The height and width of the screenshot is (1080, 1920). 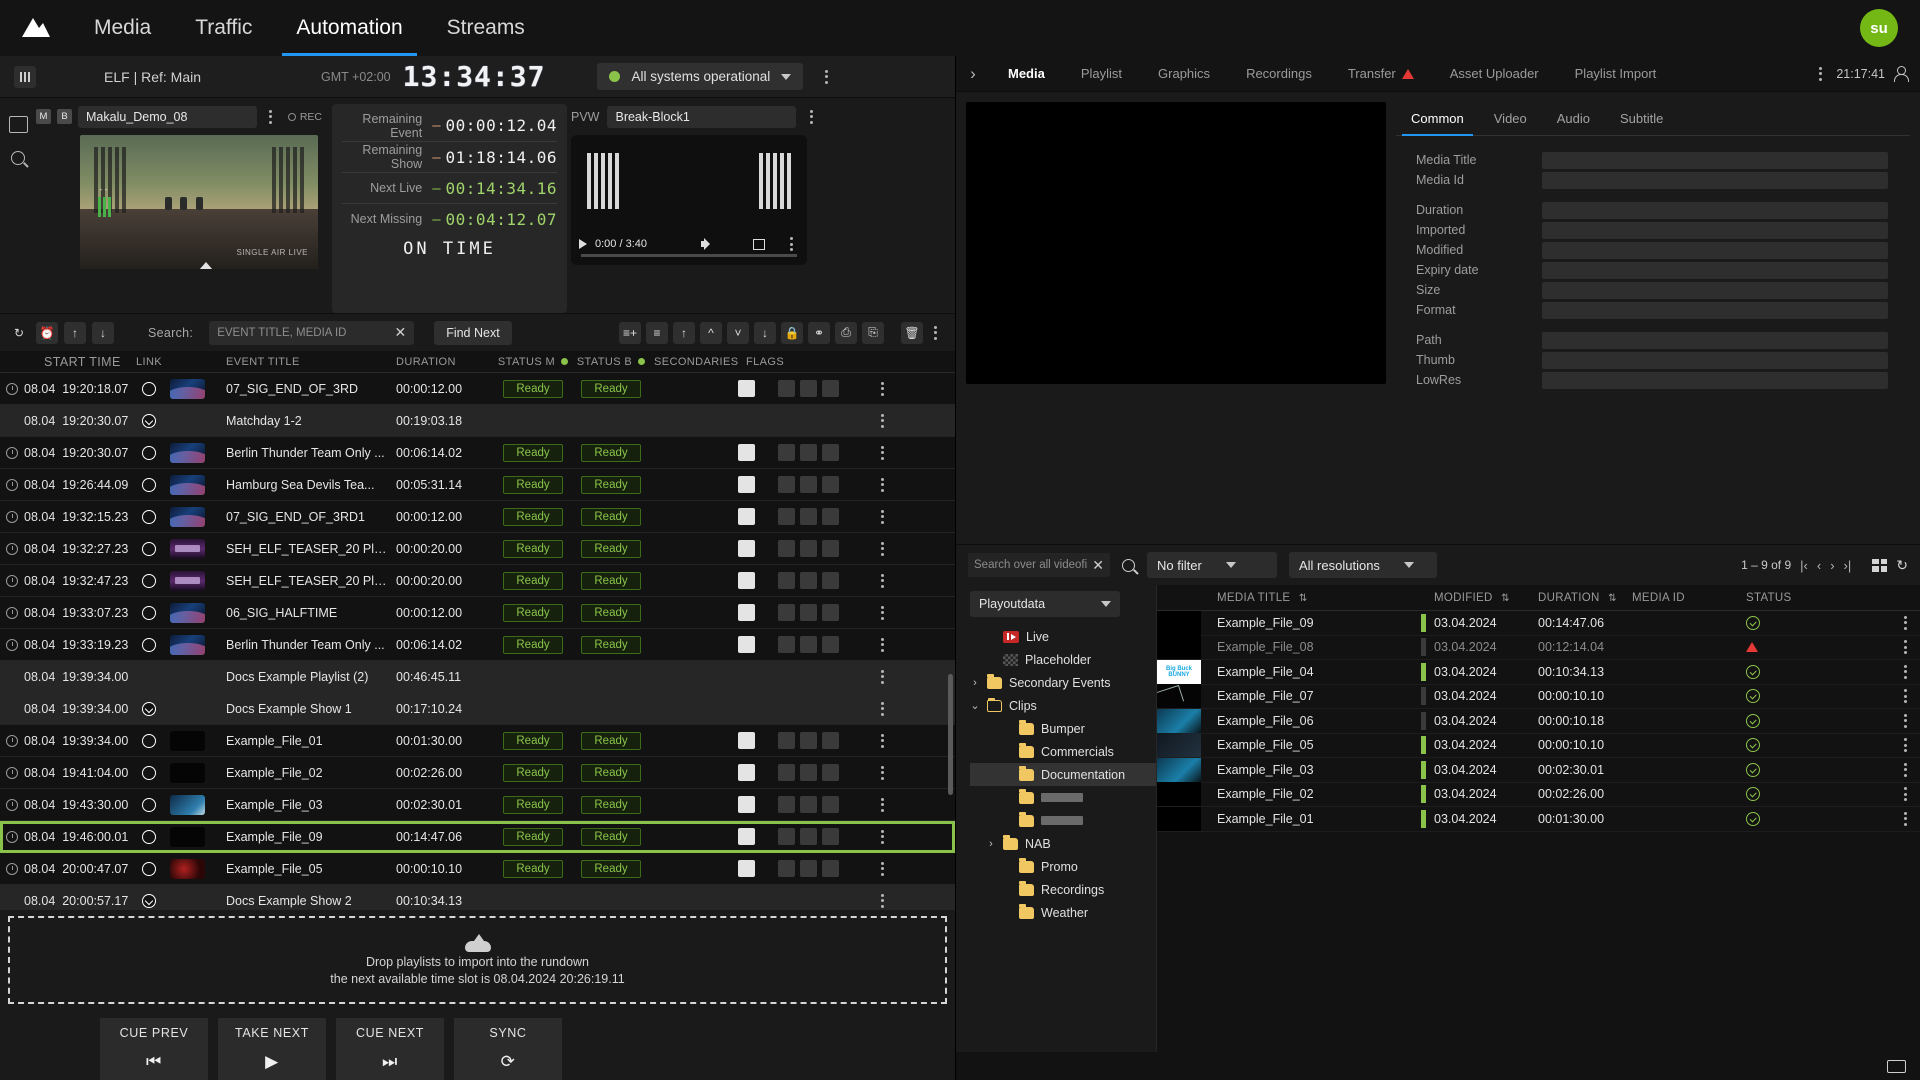 What do you see at coordinates (1896, 1066) in the screenshot?
I see `screen-icon` at bounding box center [1896, 1066].